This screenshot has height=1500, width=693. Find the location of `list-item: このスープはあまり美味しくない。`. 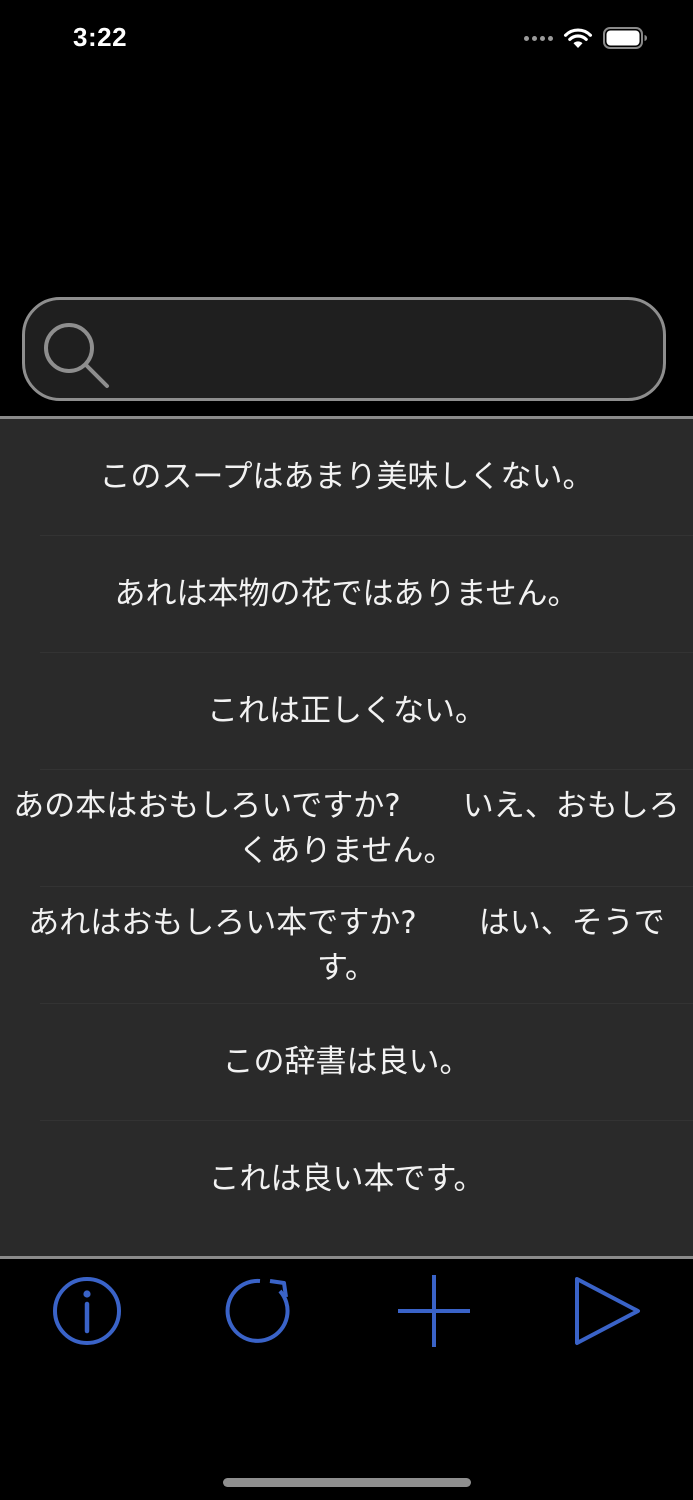

list-item: このスープはあまり美味しくない。 is located at coordinates (346, 477).